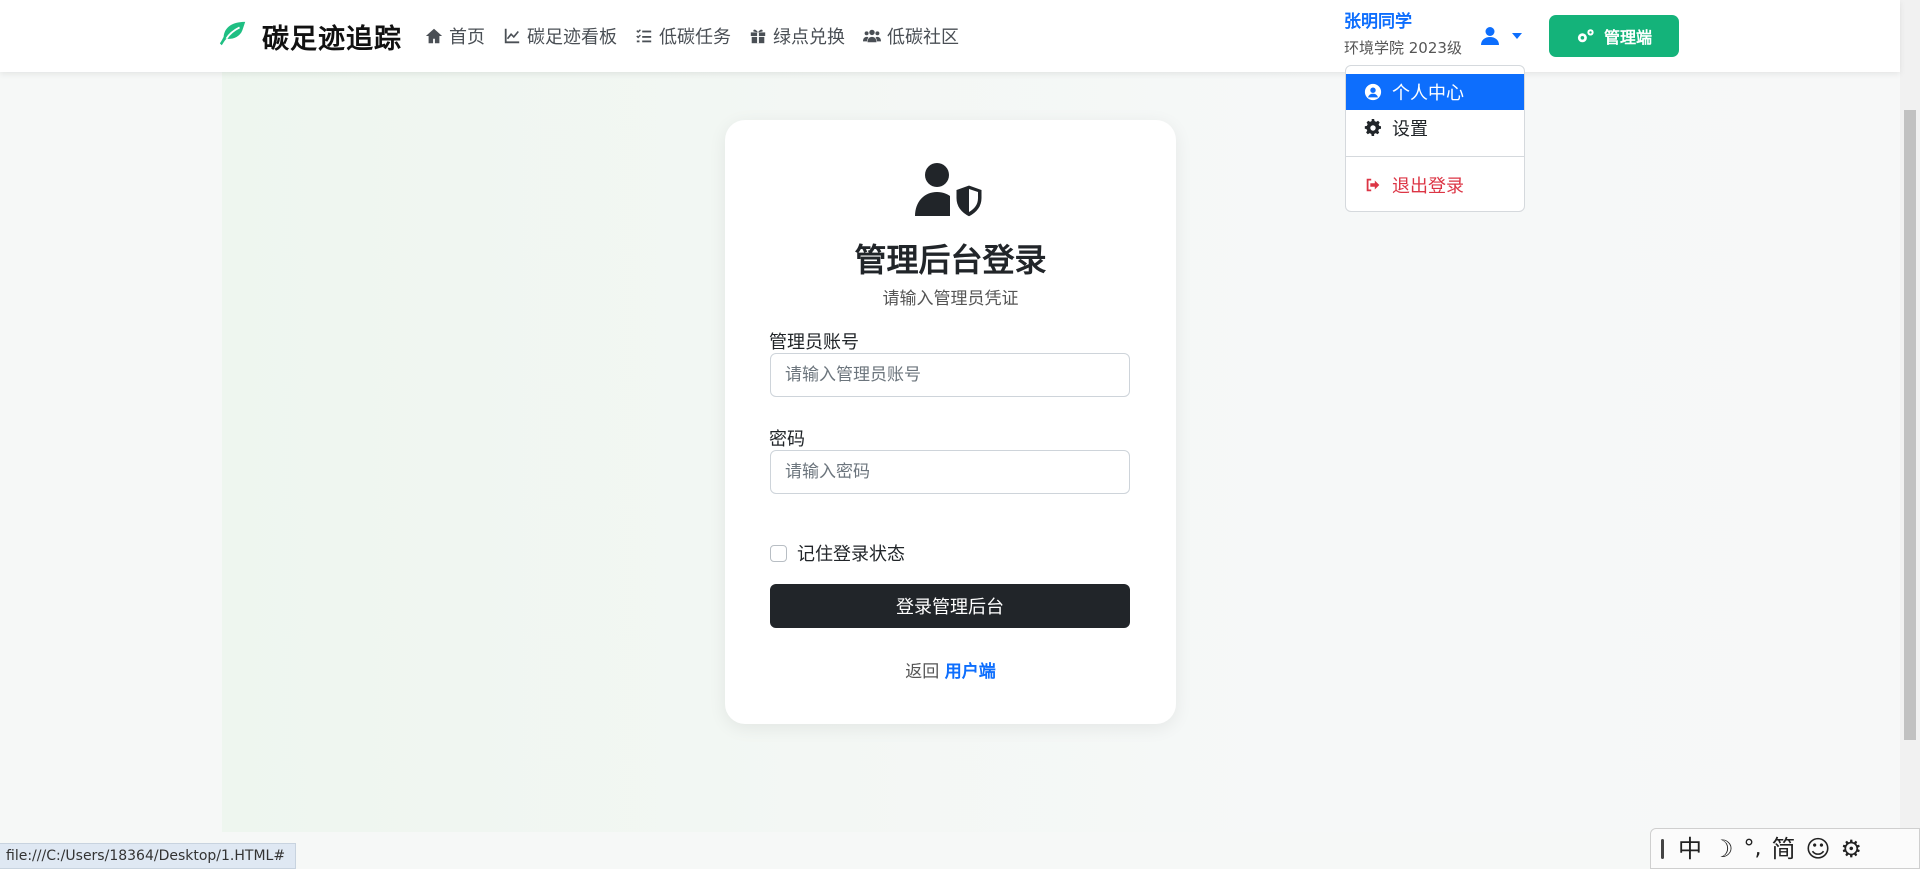  I want to click on remember-row: 记住登录状态, so click(837, 553).